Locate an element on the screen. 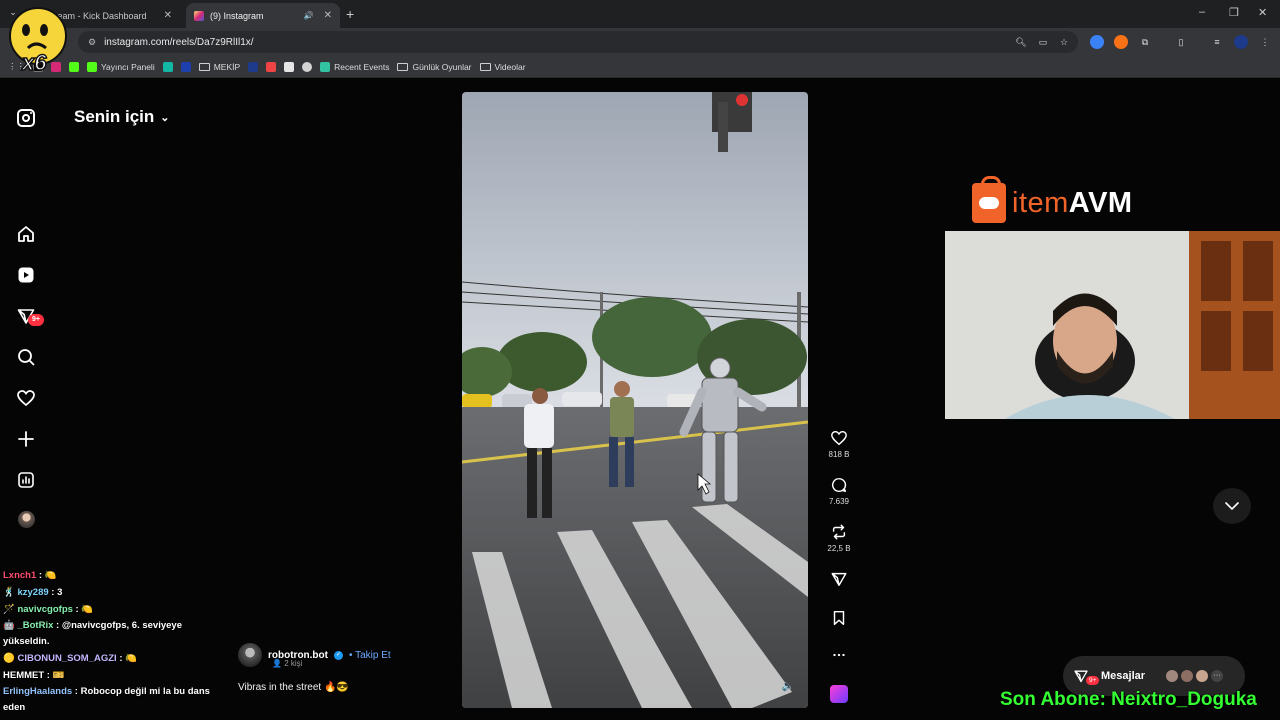 The image size is (1280, 720). save-action is located at coordinates (839, 618).